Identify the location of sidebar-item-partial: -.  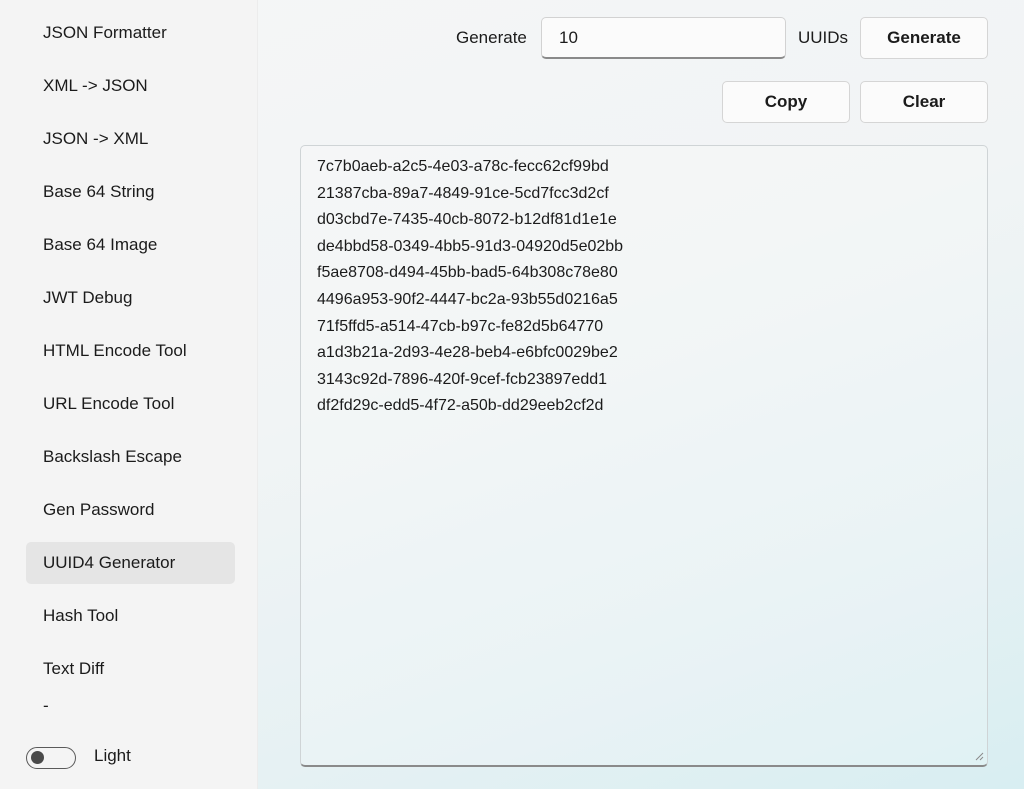
(130, 706).